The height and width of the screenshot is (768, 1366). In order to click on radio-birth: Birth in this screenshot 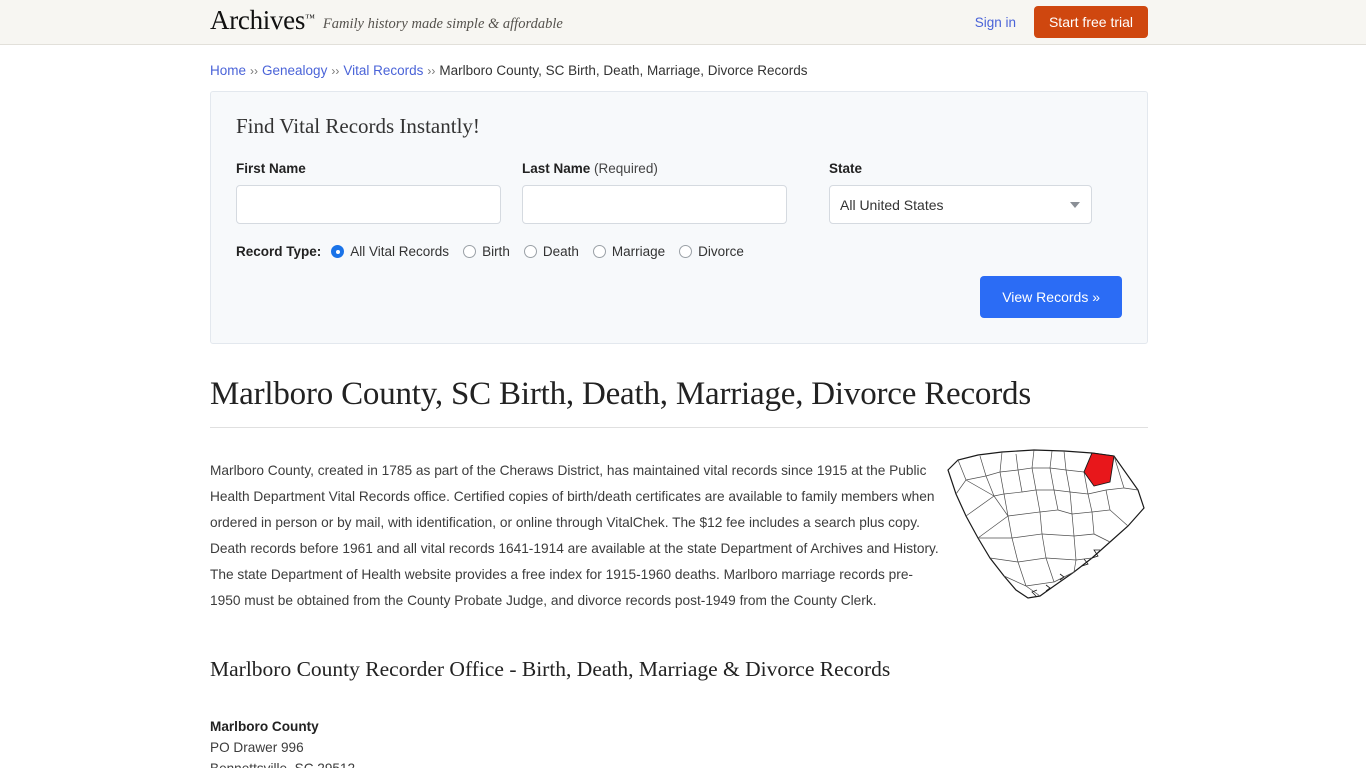, I will do `click(486, 251)`.